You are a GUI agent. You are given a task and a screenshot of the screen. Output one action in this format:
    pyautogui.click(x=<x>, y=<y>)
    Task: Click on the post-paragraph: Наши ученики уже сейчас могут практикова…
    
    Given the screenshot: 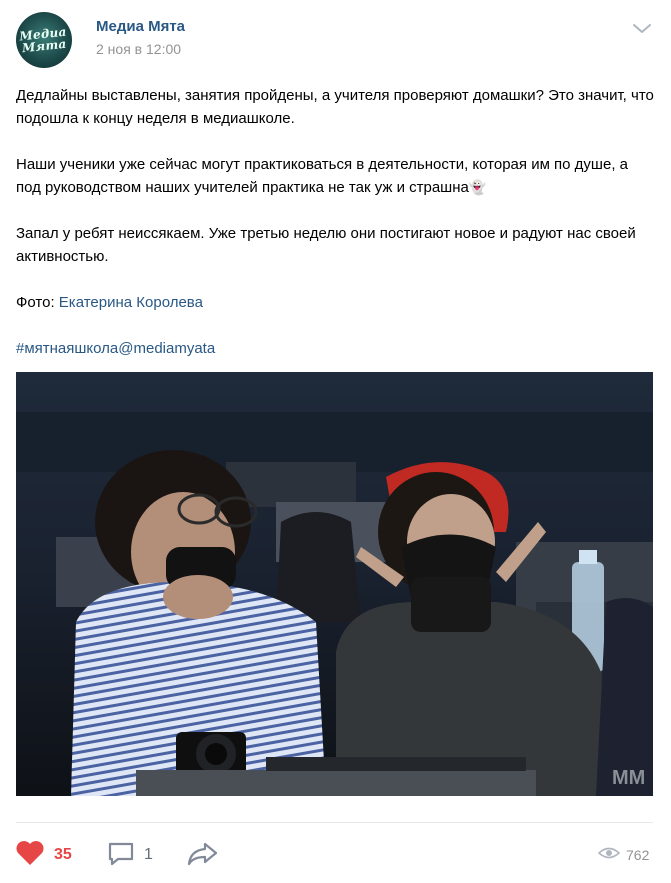 What is the action you would take?
    pyautogui.click(x=322, y=176)
    